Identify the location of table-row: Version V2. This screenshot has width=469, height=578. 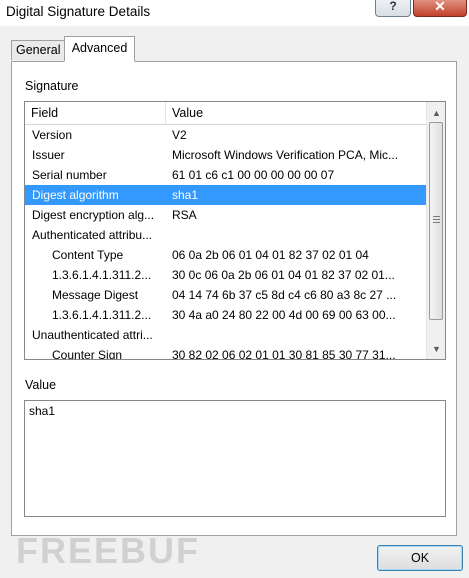
(225, 135).